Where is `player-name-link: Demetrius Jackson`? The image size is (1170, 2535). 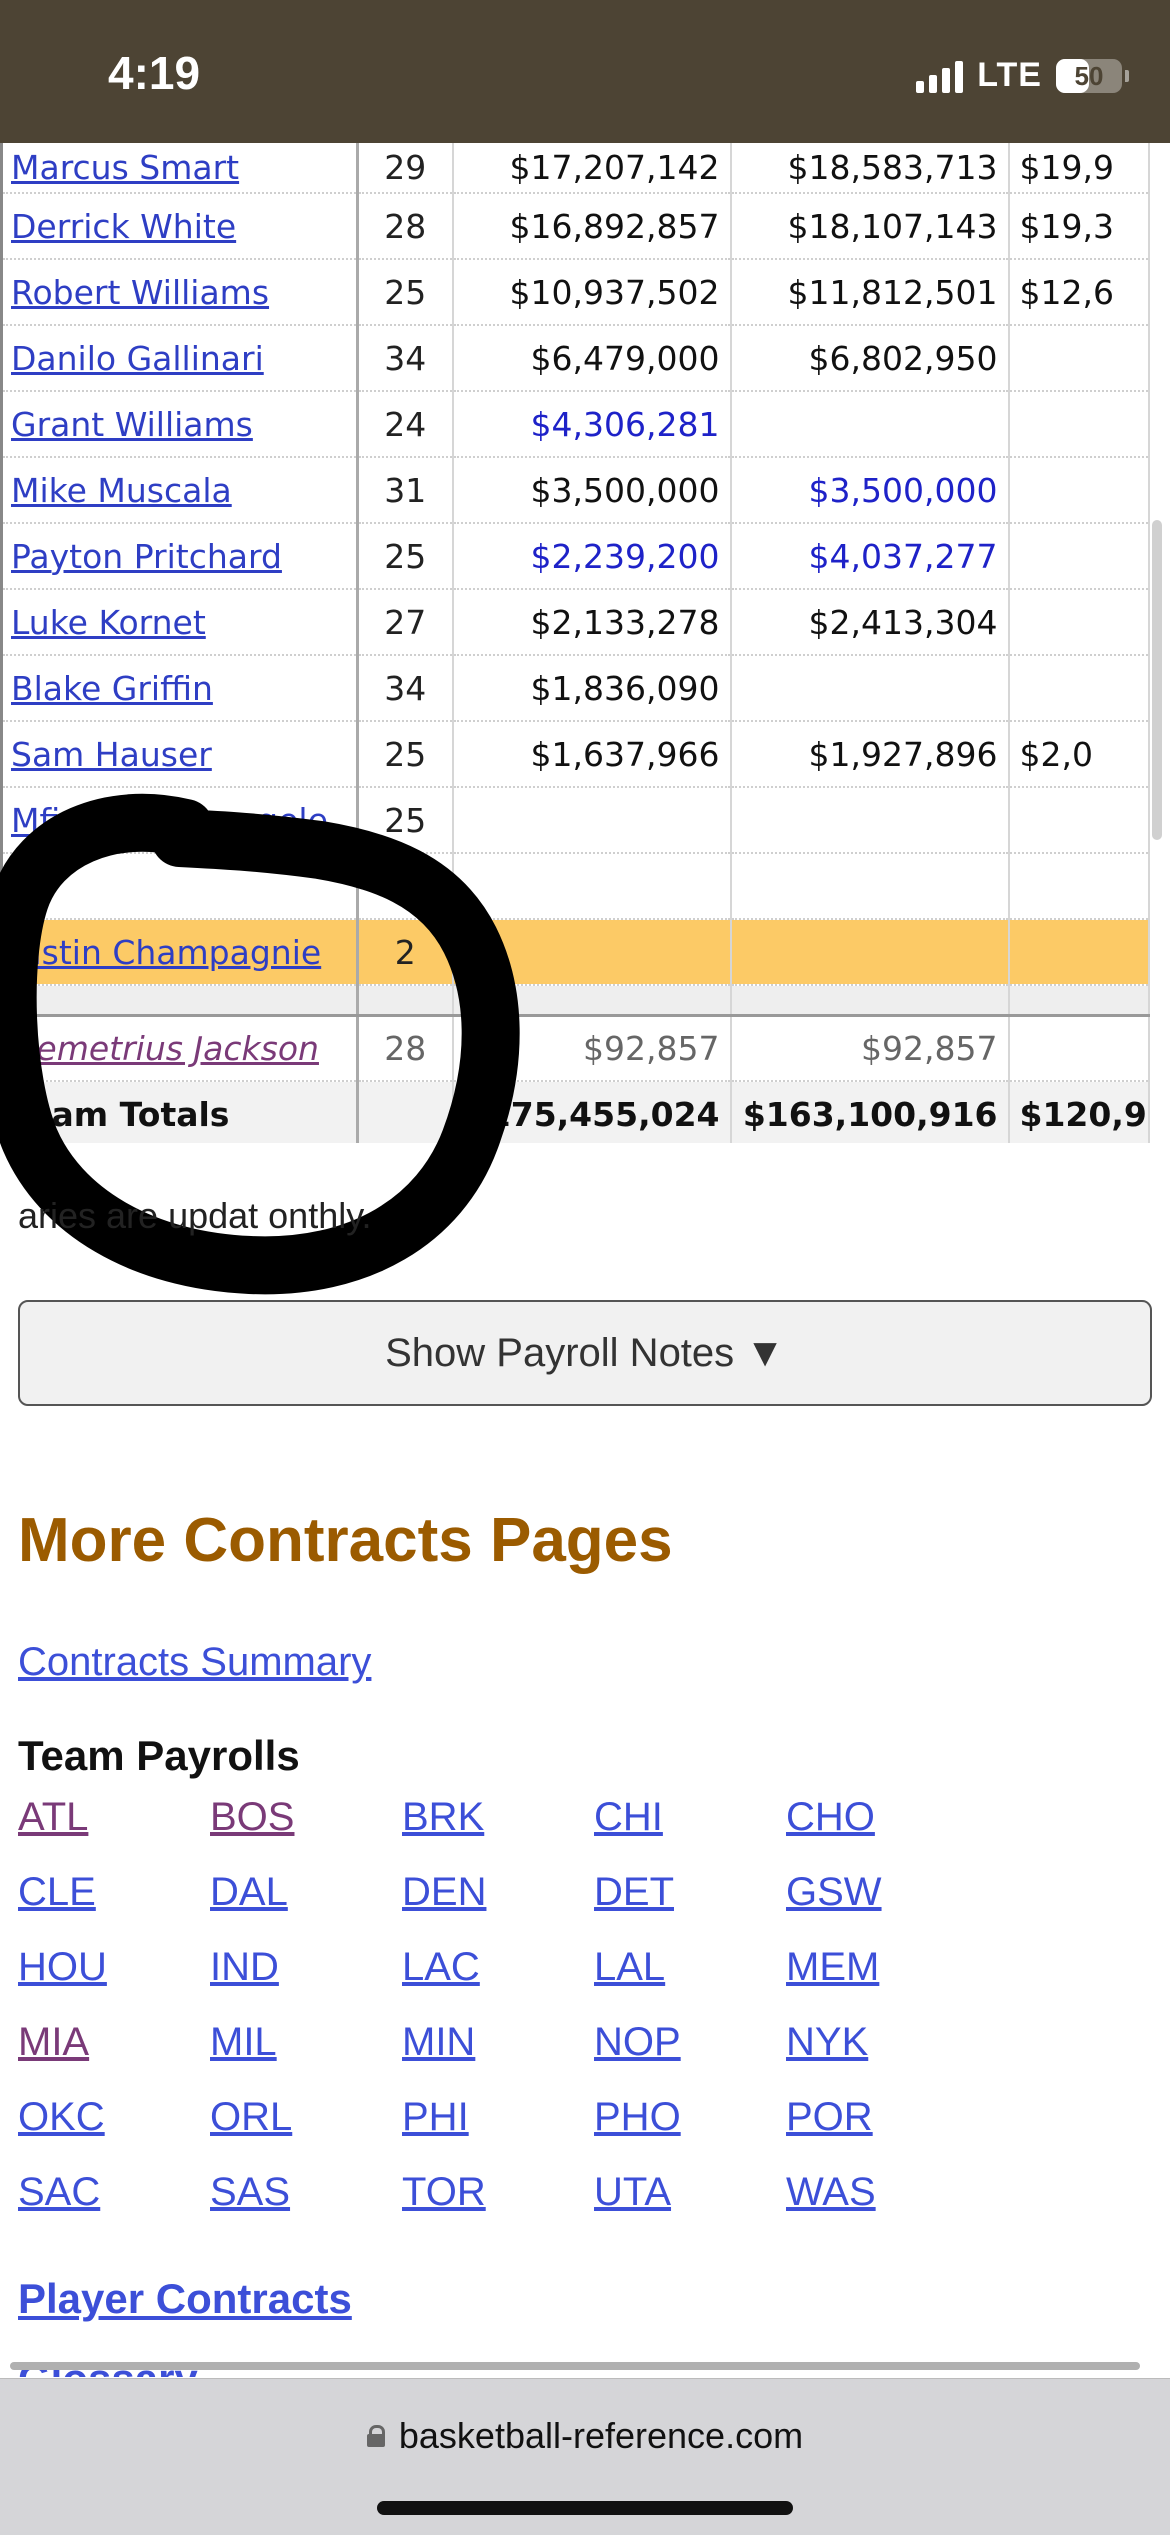 player-name-link: Demetrius Jackson is located at coordinates (179, 1048).